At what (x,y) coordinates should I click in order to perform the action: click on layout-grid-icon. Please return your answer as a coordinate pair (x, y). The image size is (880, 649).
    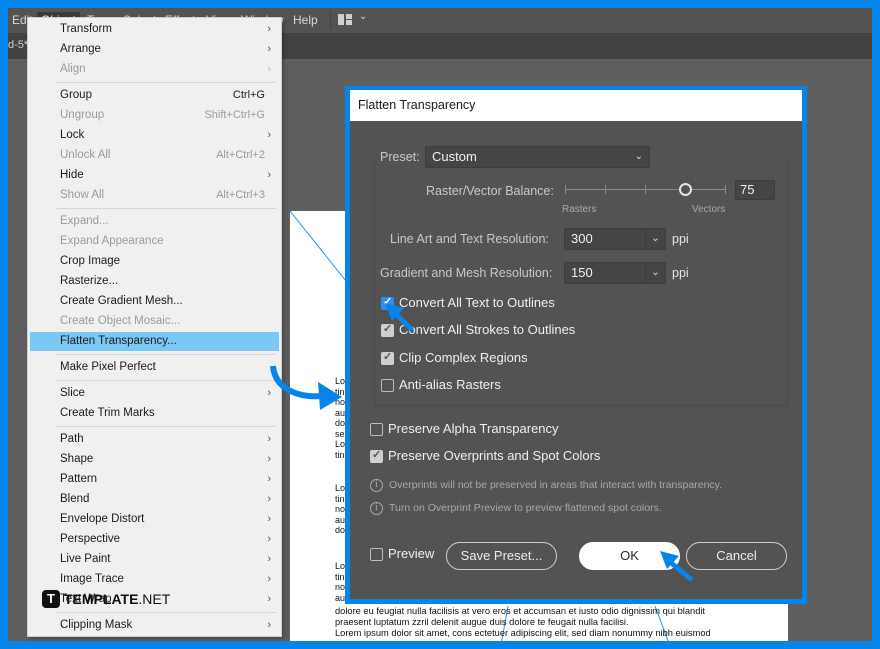
    Looking at the image, I should click on (345, 19).